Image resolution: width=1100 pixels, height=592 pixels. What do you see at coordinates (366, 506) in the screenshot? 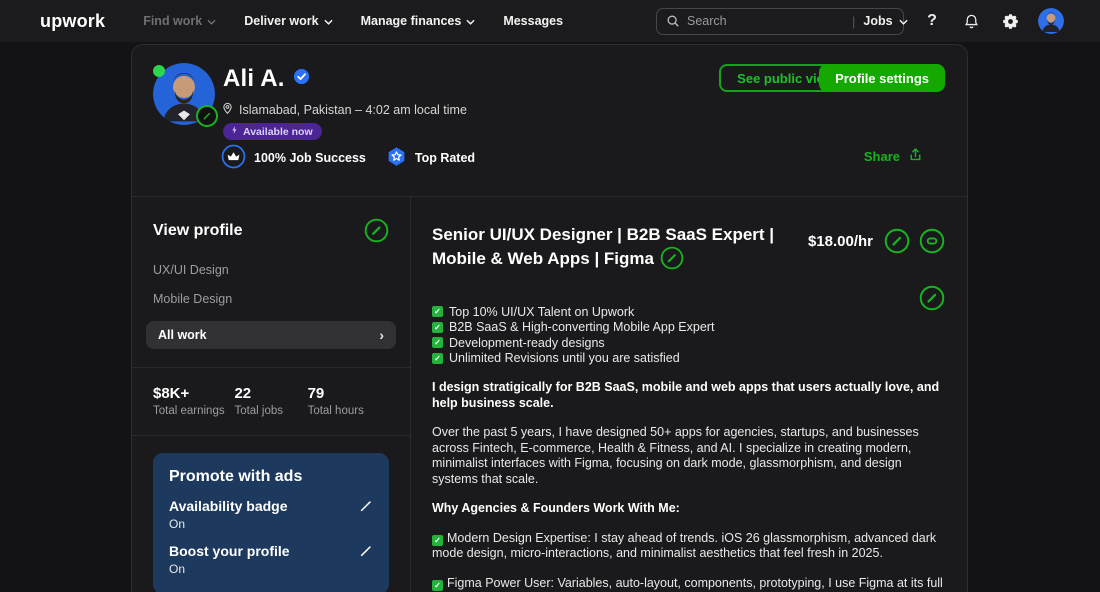
I see `edit-availability-badge-button` at bounding box center [366, 506].